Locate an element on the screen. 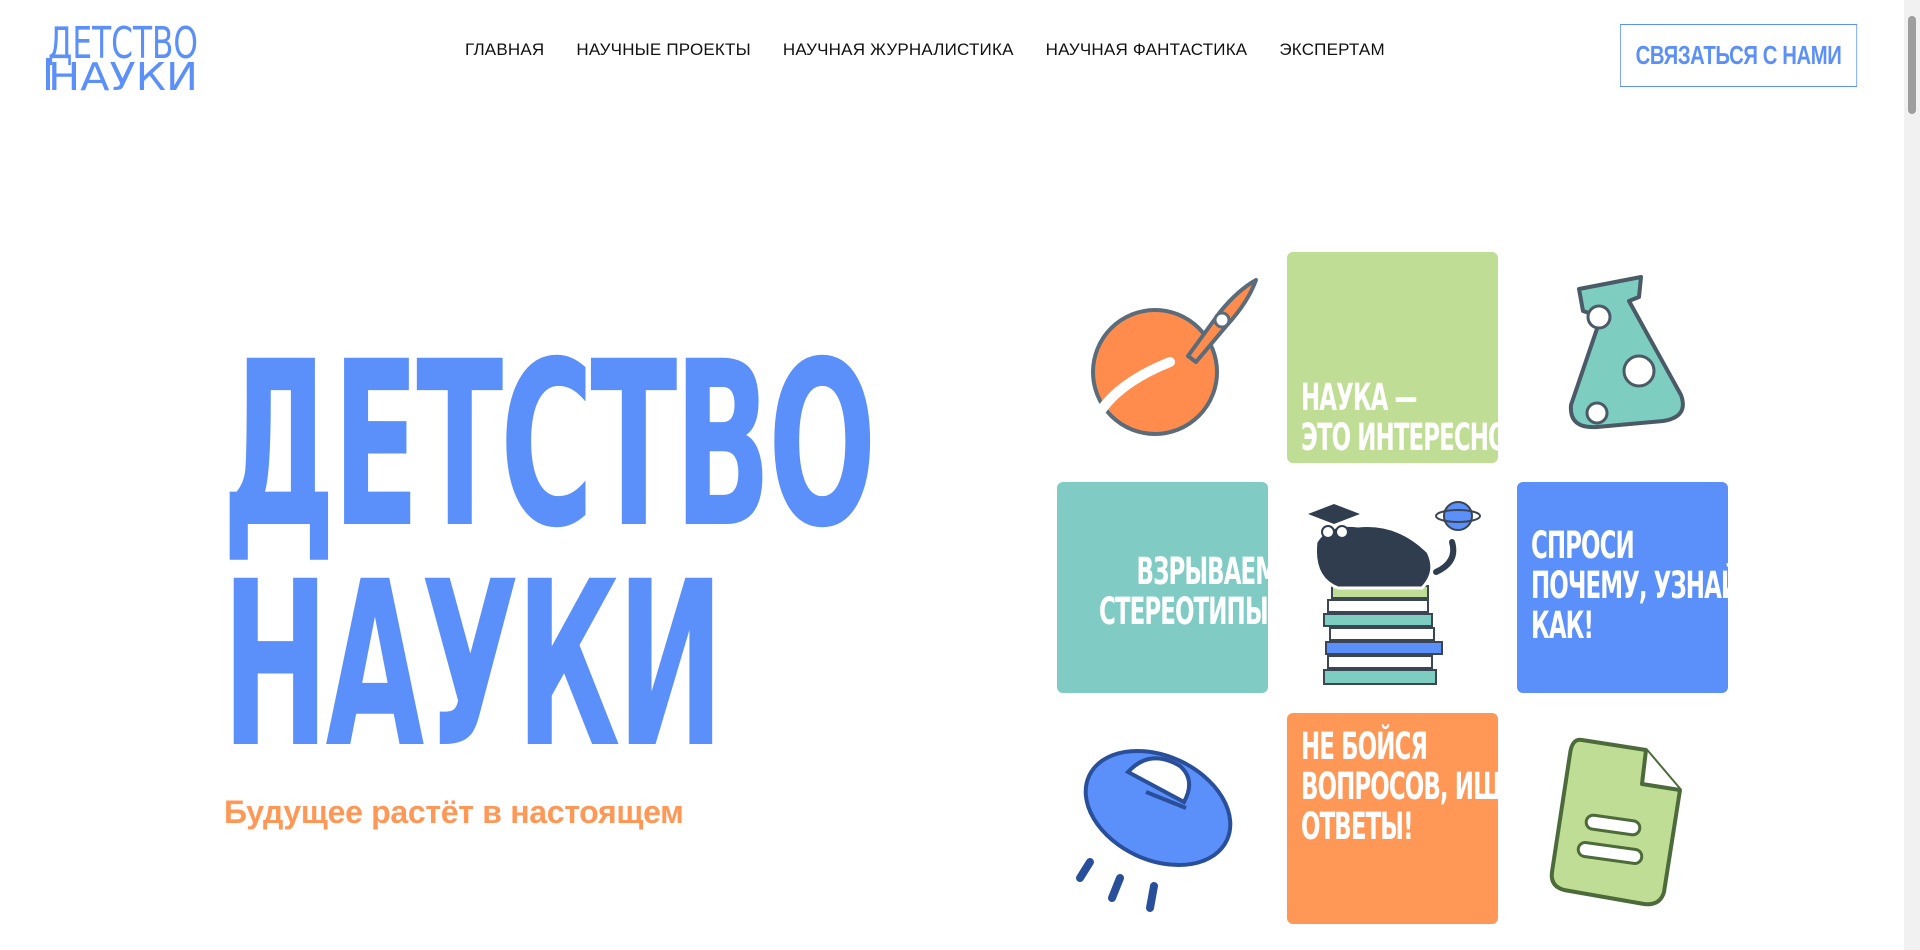  tile-dont-fear-questions: НЕ БОЙСЯ ВОПРОСОВ, ИЩИ ОТВЕТЫ! is located at coordinates (1404, 818).